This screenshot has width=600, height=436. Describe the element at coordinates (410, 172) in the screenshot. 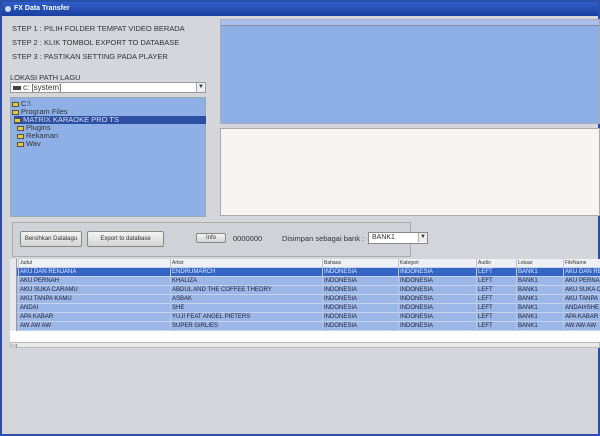

I see `log-panel` at that location.